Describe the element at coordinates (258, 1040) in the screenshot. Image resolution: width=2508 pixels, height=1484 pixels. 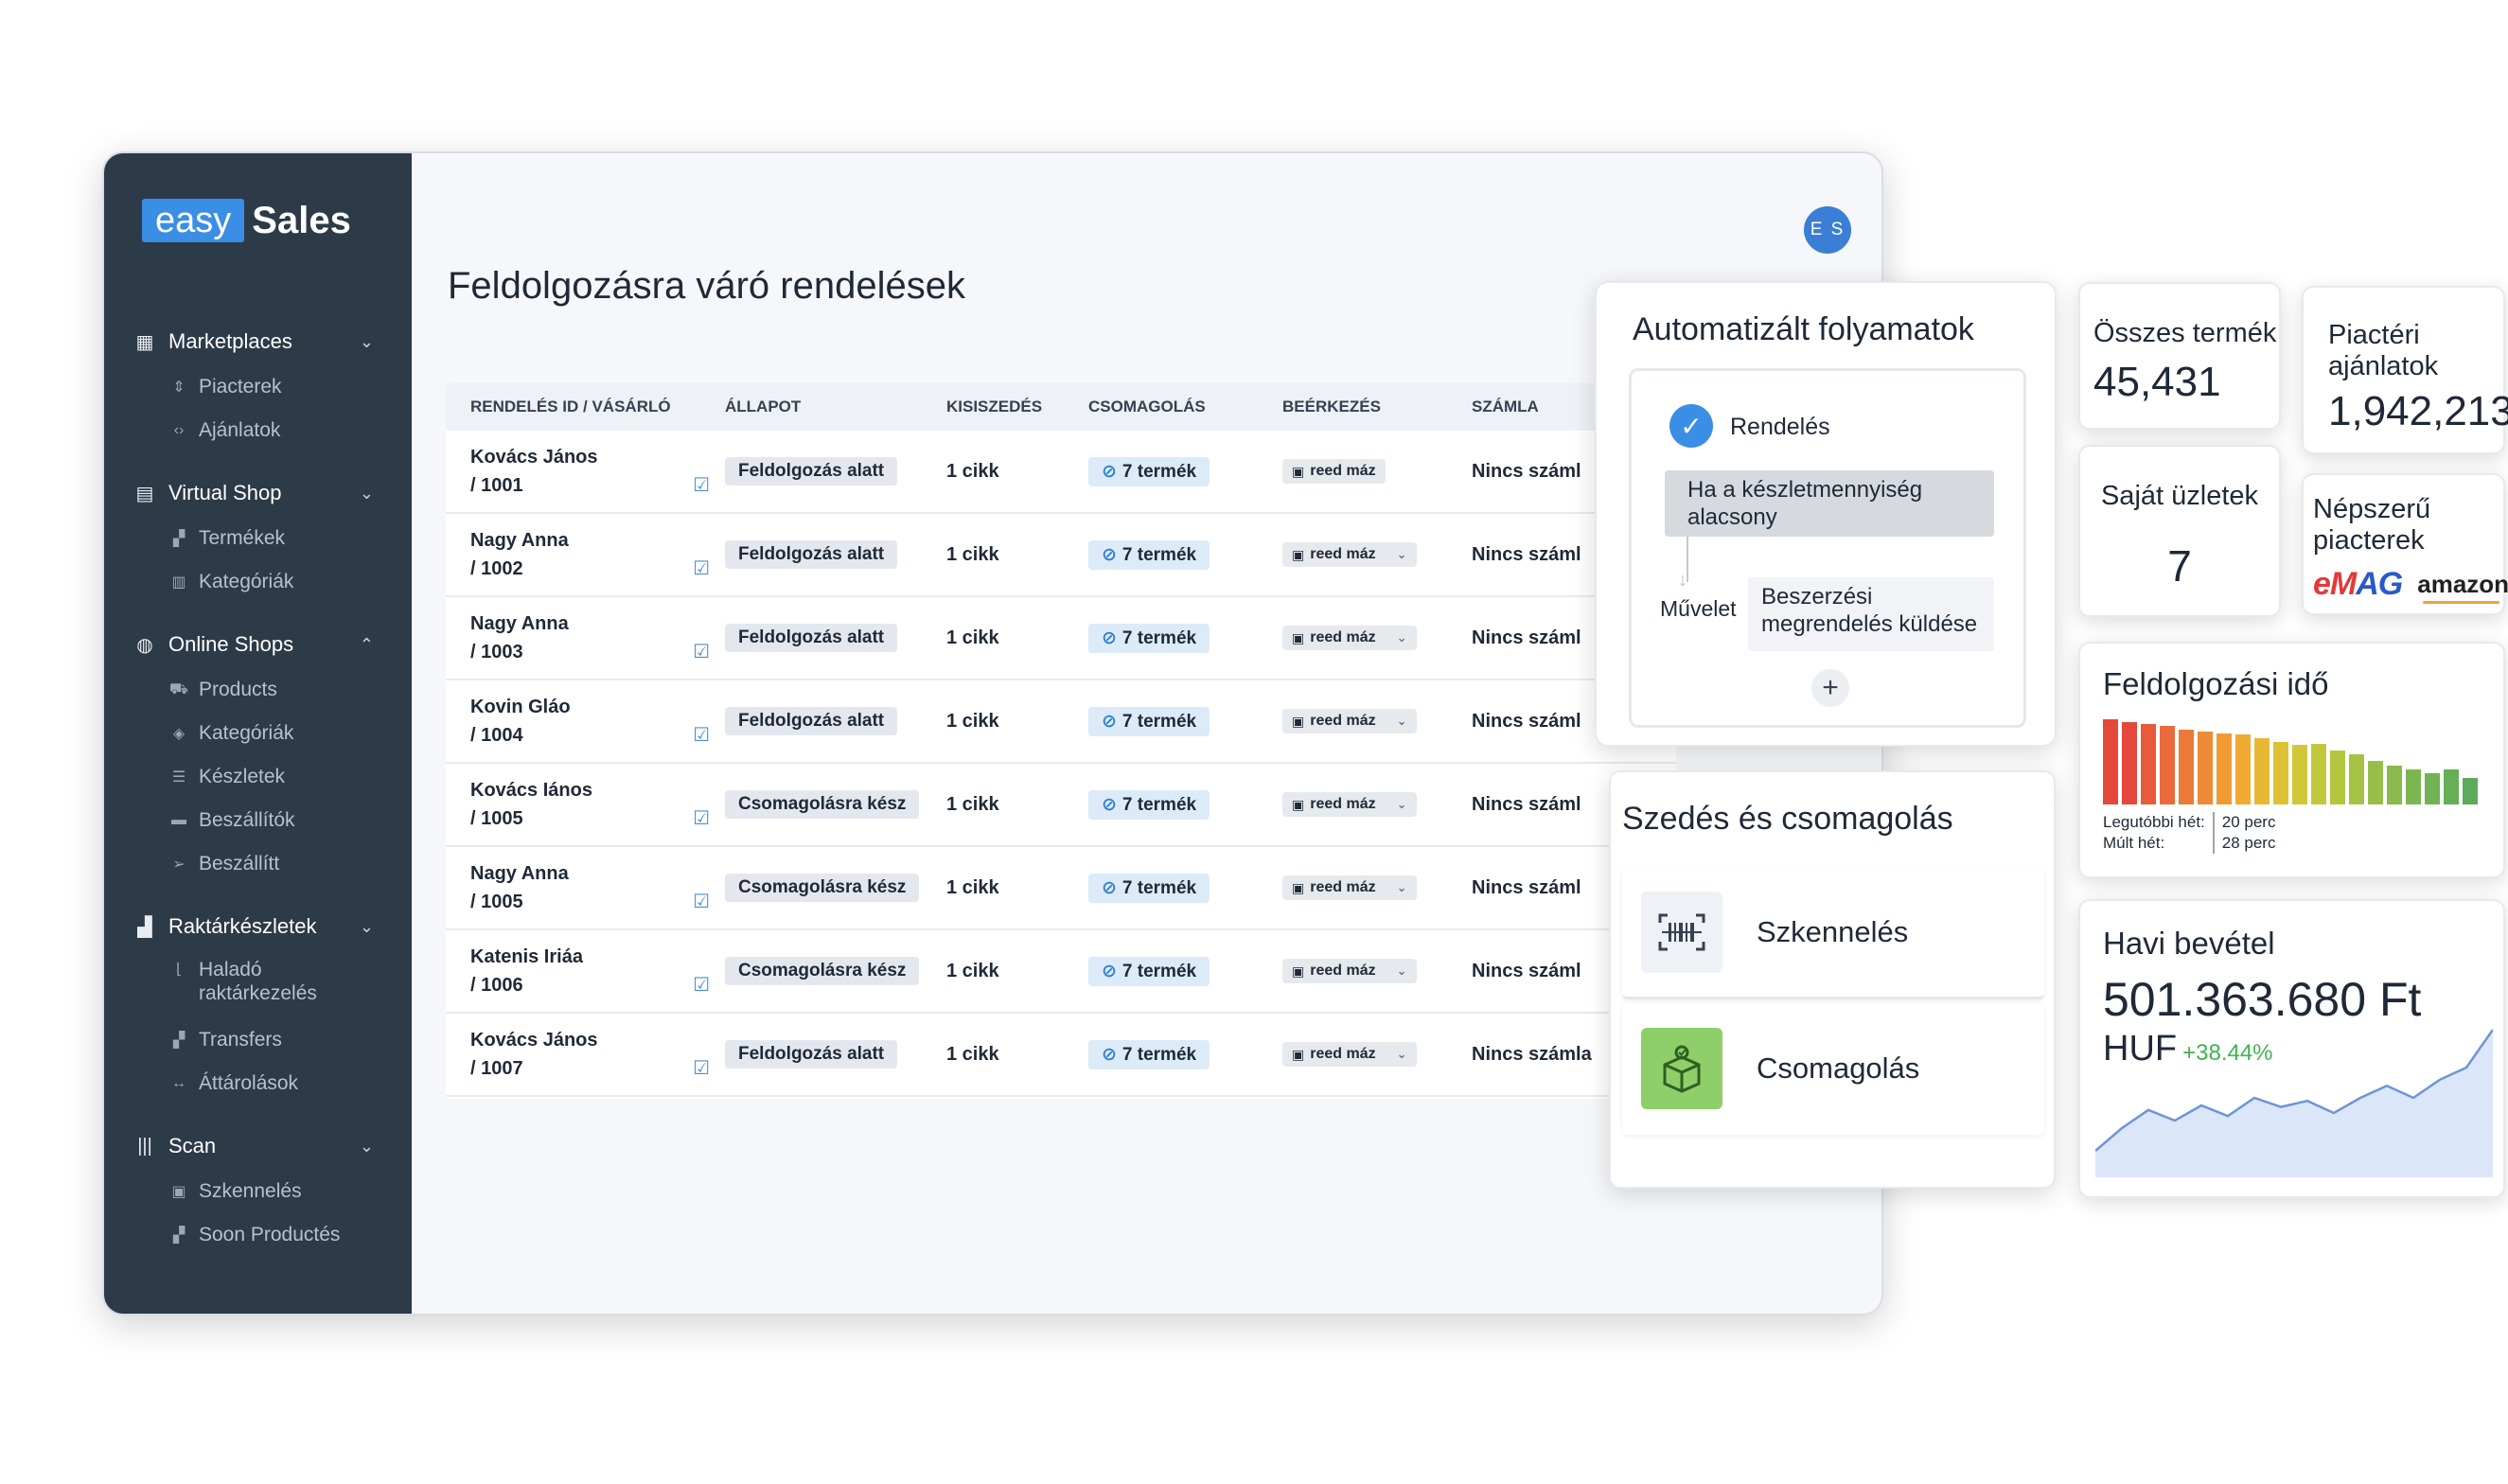
I see `sidebar-item-transfers: ▞ Transfers` at that location.